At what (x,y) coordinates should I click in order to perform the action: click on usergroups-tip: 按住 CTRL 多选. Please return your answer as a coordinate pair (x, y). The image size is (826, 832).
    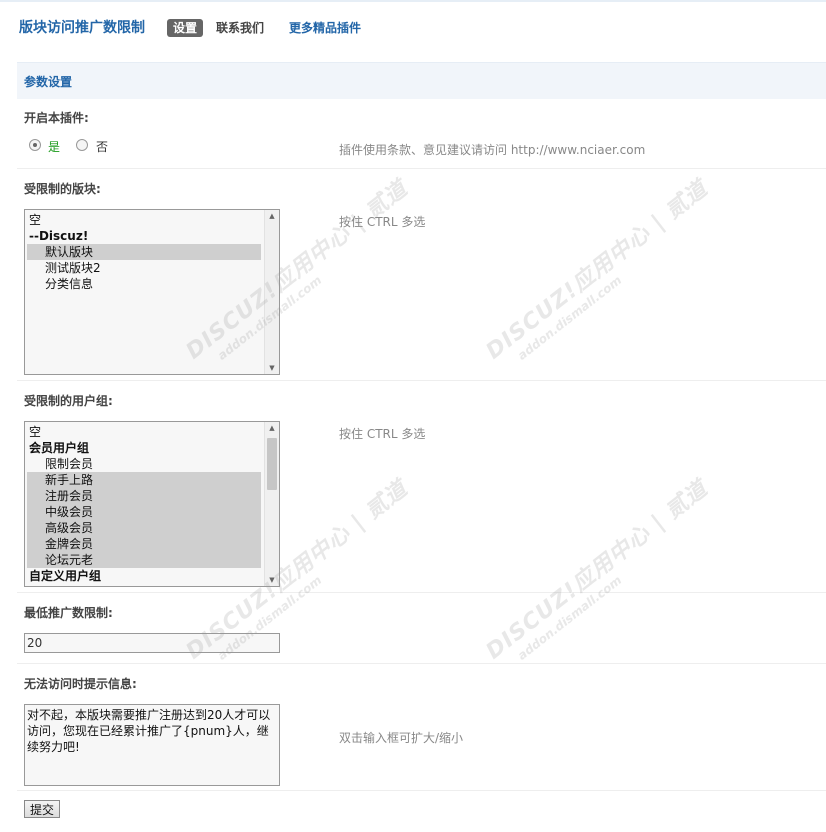
    Looking at the image, I should click on (382, 434).